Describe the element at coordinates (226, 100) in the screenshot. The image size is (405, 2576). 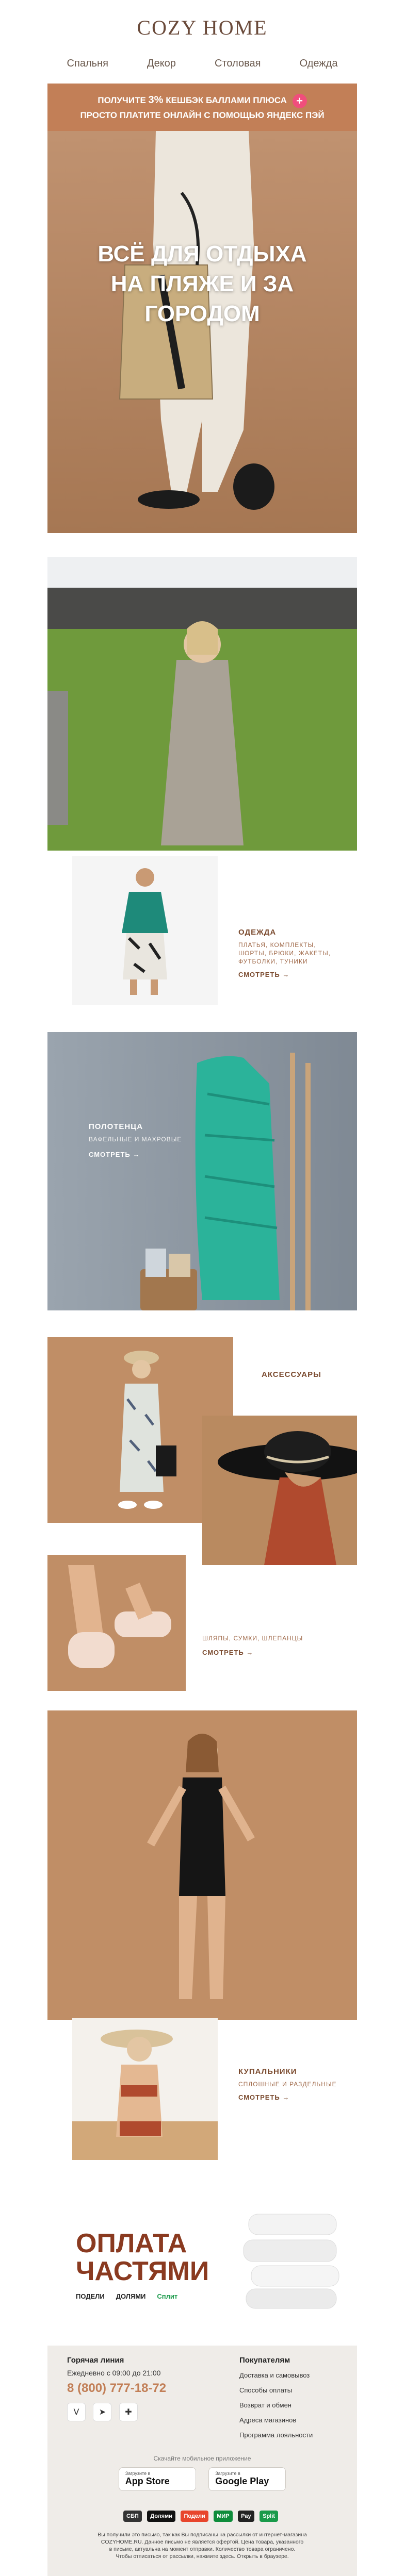
I see `promo-suffix: КЕШБЭК БАЛЛАМИ ПЛЮСА` at that location.